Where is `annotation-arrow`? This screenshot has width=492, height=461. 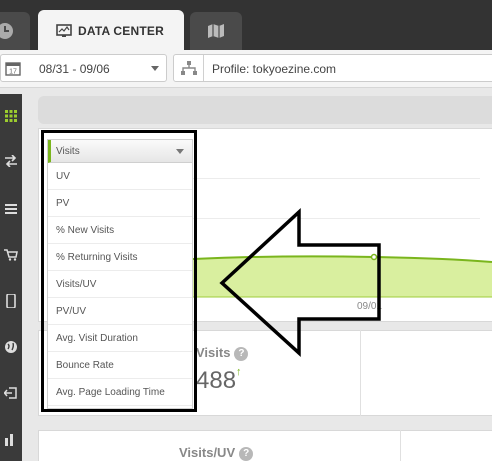 annotation-arrow is located at coordinates (300, 282).